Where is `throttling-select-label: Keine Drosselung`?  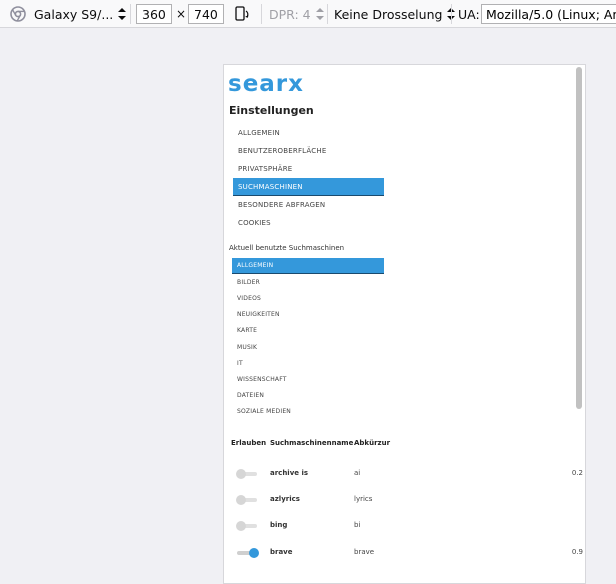 throttling-select-label: Keine Drosselung is located at coordinates (388, 14).